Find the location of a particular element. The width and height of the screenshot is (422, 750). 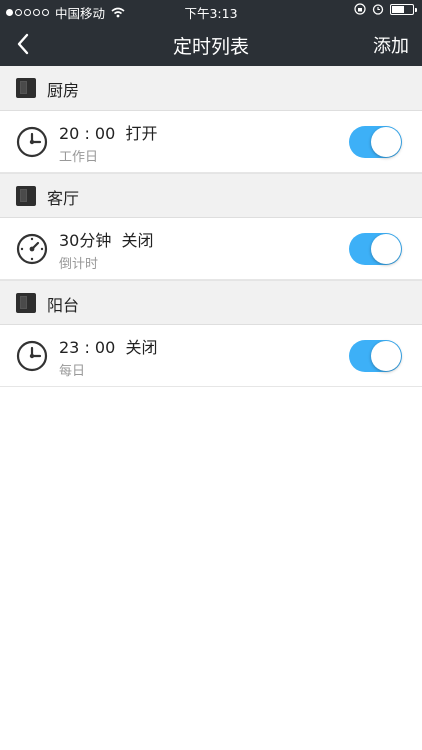

page-title: 定时列表 is located at coordinates (210, 47).